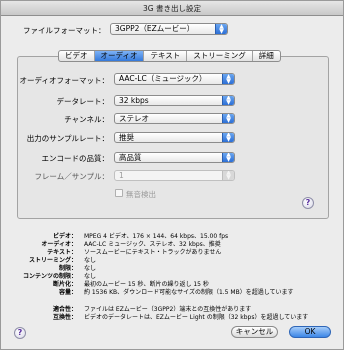 The height and width of the screenshot is (350, 344). I want to click on frames-label: フレーム／サンプル：, so click(71, 176).